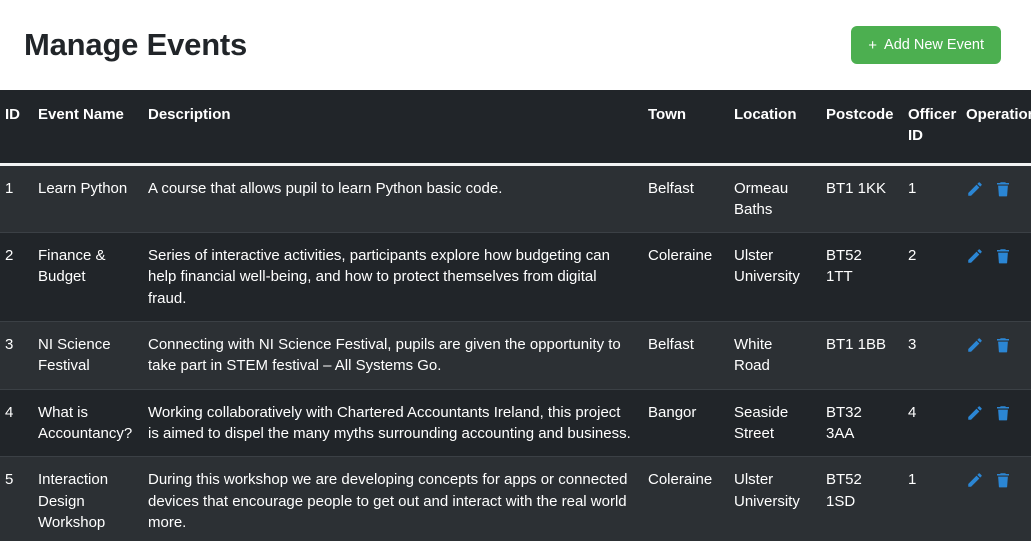 The height and width of the screenshot is (541, 1031). Describe the element at coordinates (753, 355) in the screenshot. I see `cell-location: White Road` at that location.